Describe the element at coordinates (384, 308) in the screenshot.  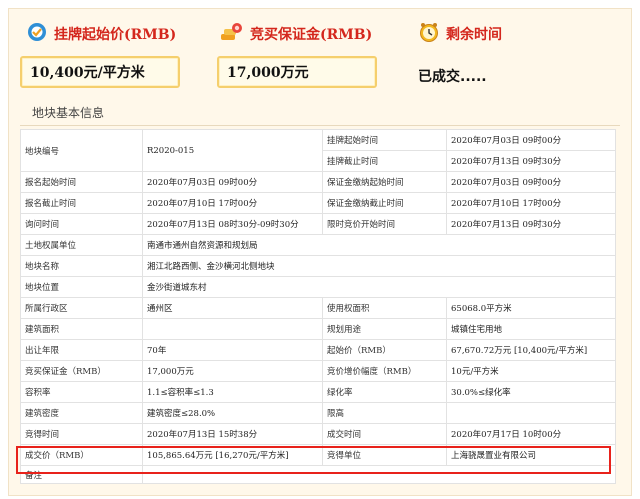
I see `cell-label: 使用权面积` at that location.